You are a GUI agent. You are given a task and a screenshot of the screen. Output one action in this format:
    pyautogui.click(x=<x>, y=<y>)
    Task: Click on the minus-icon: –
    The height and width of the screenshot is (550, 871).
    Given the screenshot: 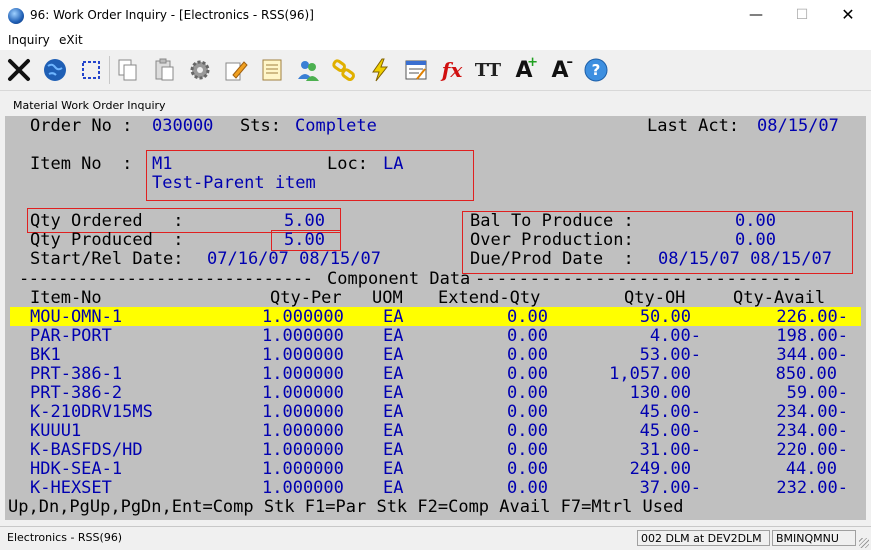 What is the action you would take?
    pyautogui.click(x=570, y=62)
    